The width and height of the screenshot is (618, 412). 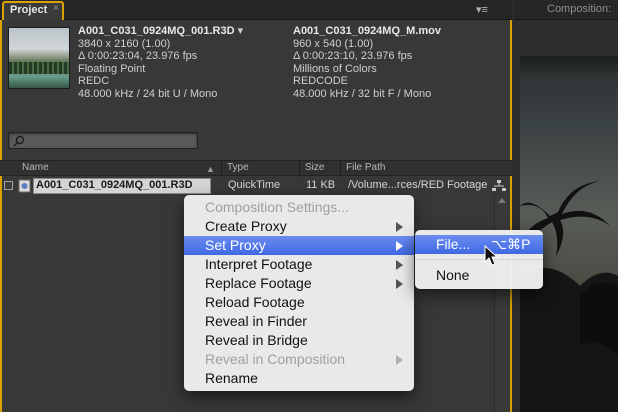 I want to click on proxy-codec: REDCODE, so click(x=321, y=81).